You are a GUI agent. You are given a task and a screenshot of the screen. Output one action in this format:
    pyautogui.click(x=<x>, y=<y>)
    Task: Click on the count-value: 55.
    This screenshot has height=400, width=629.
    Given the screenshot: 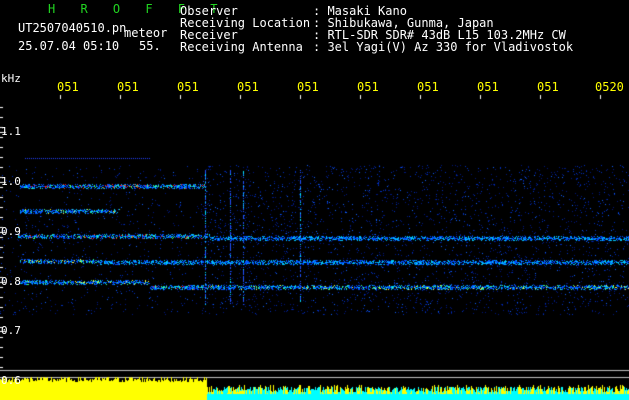 What is the action you would take?
    pyautogui.click(x=150, y=46)
    